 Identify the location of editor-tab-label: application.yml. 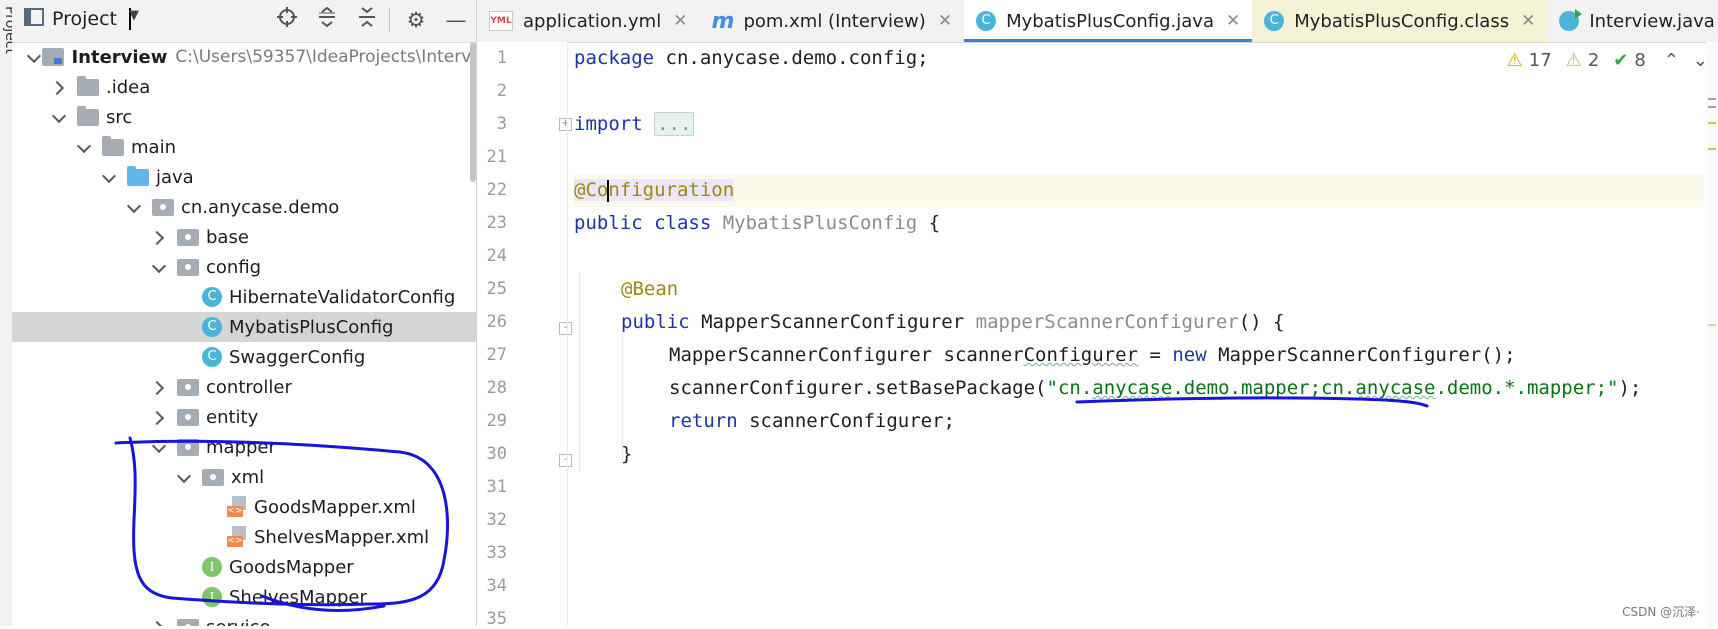
(592, 21).